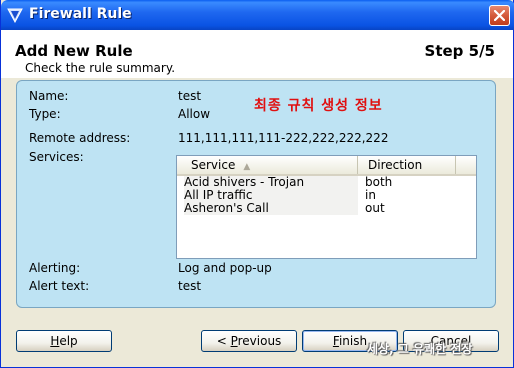 Image resolution: width=514 pixels, height=368 pixels. I want to click on page-subtitle: Check the rule summary., so click(100, 68).